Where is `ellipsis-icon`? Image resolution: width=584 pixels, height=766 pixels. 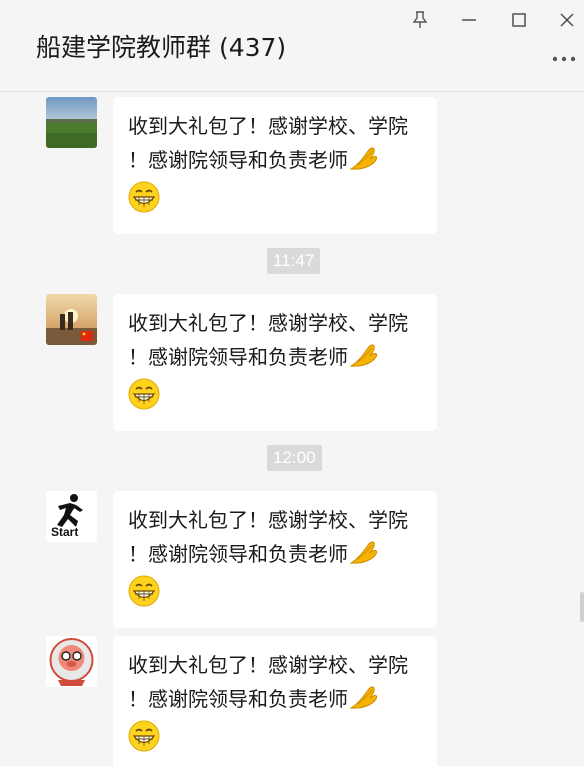 ellipsis-icon is located at coordinates (564, 59).